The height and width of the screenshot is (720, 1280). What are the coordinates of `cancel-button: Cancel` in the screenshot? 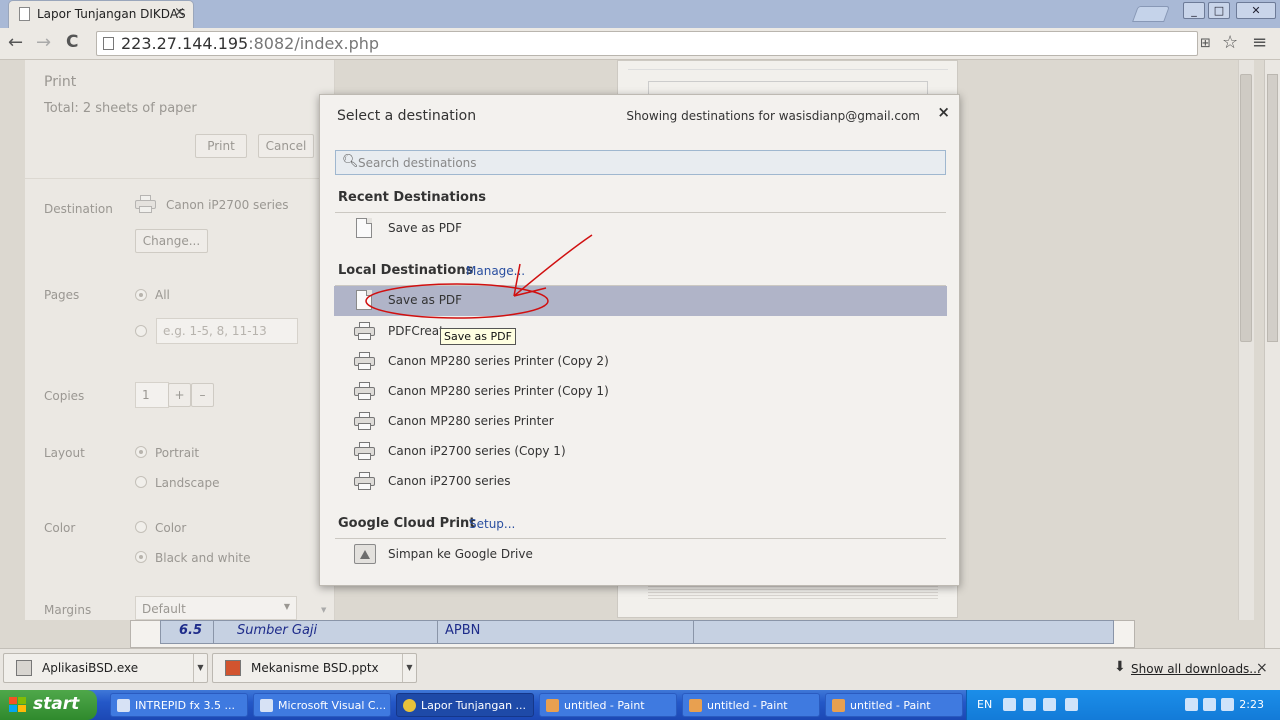 It's located at (286, 146).